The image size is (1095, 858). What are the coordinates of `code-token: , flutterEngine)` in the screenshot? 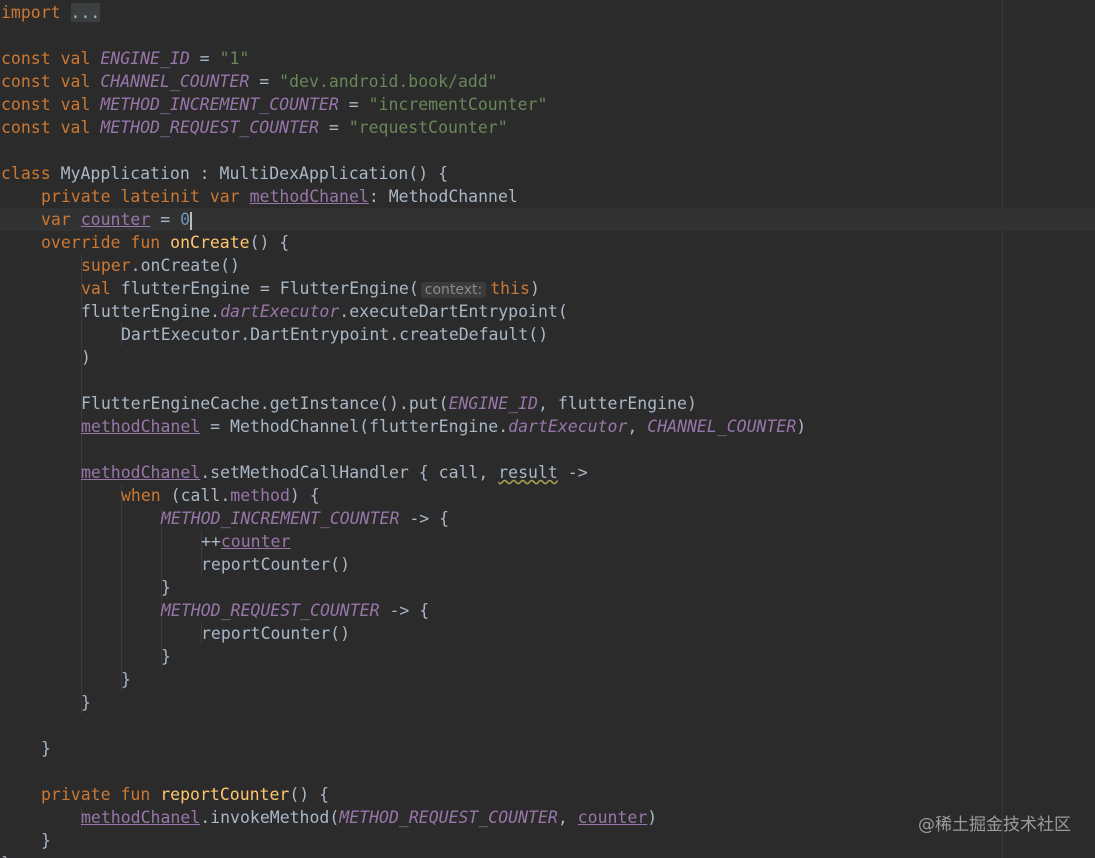 It's located at (617, 403).